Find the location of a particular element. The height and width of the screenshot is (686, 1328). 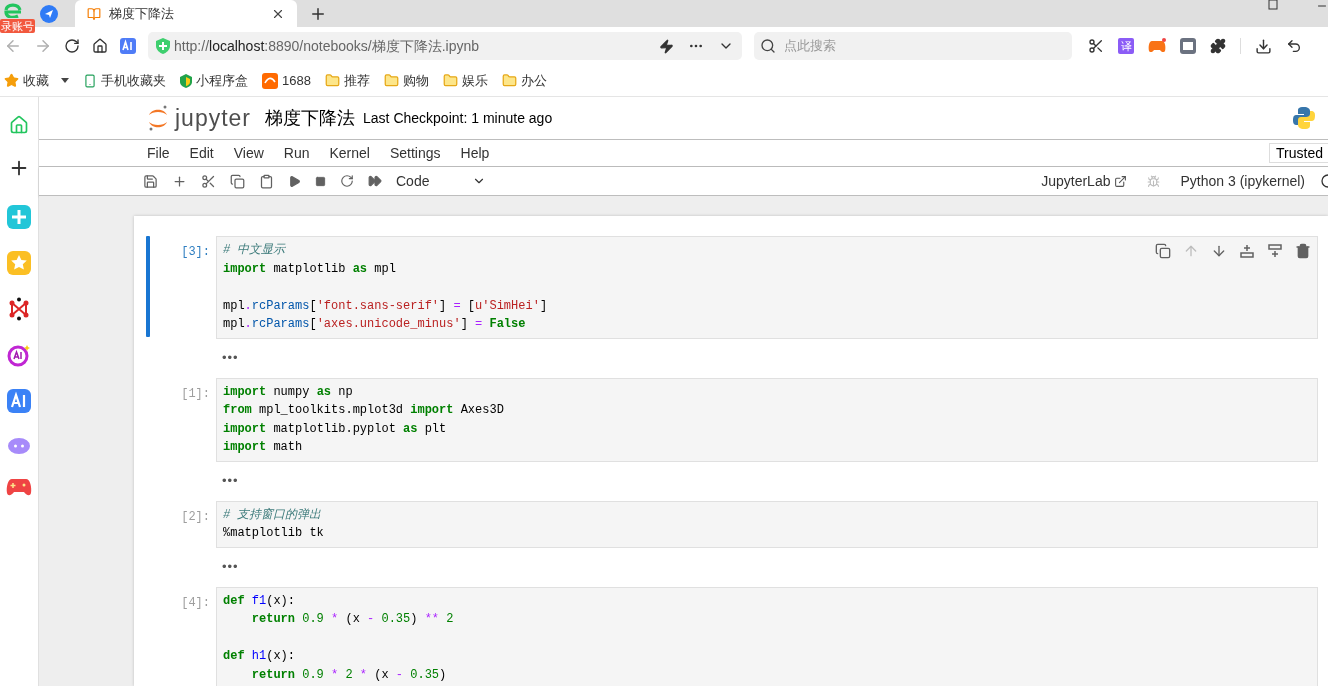

jupyterlab-link: JupyterLab is located at coordinates (1076, 181).